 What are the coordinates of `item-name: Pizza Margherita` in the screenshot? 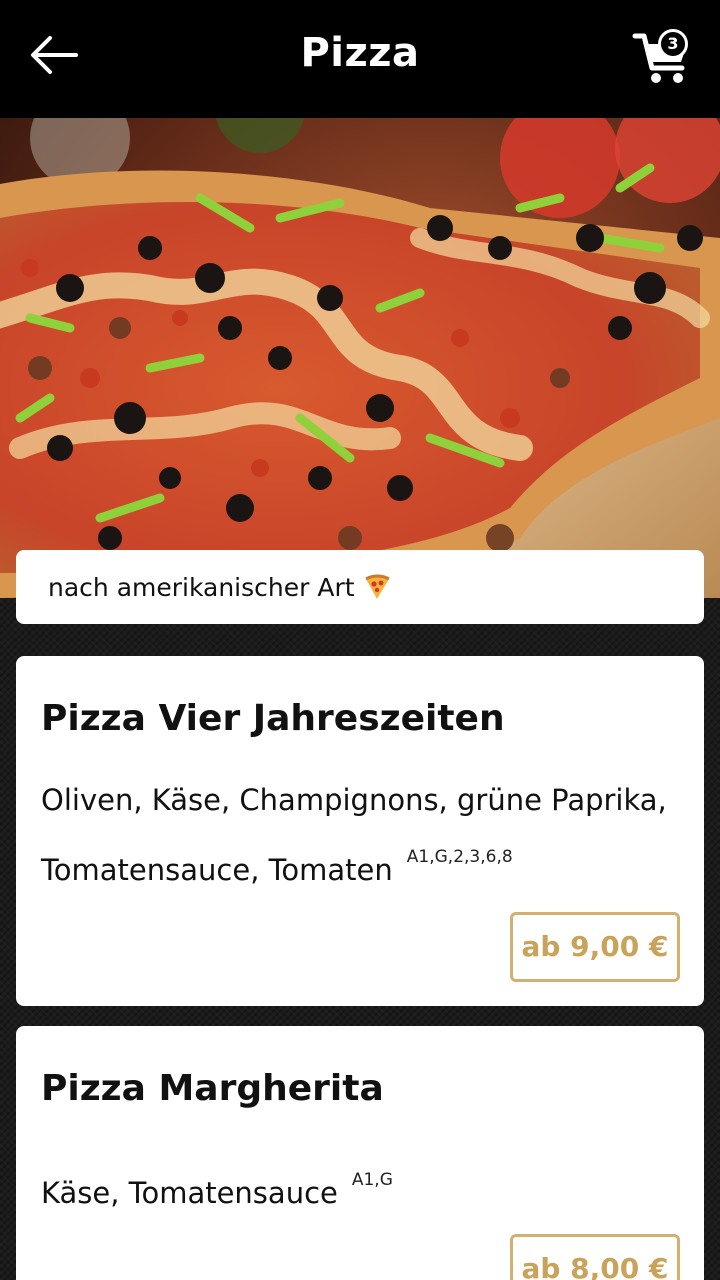 It's located at (212, 1088).